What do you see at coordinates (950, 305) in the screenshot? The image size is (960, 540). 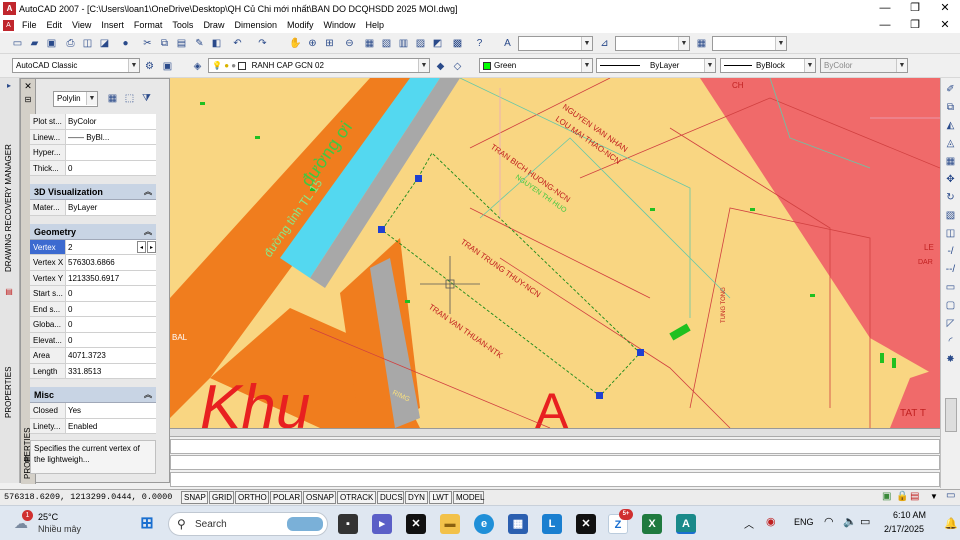 I see `join-icon: ▢` at bounding box center [950, 305].